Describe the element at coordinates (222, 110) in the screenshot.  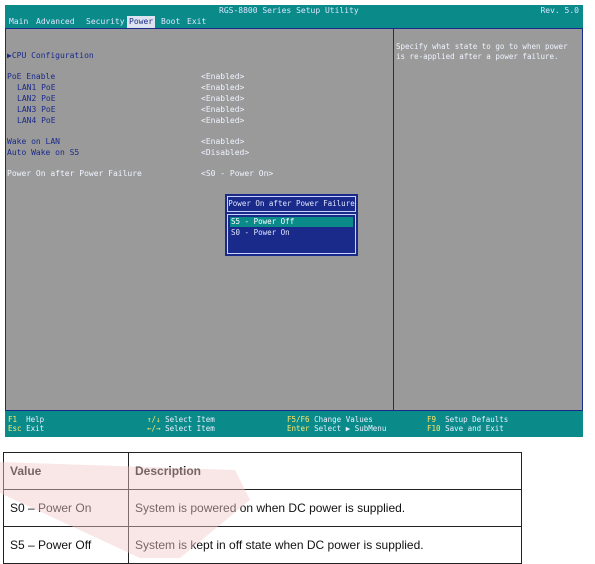
I see `lan3-poe-value: <Enabled>` at that location.